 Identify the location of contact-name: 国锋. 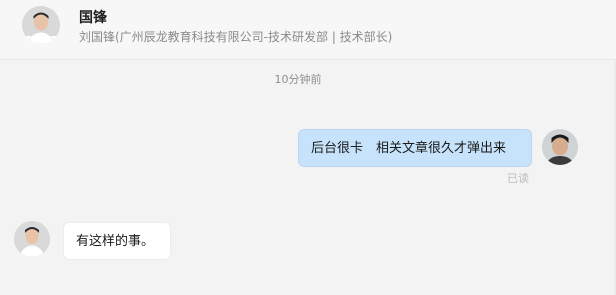
(93, 18).